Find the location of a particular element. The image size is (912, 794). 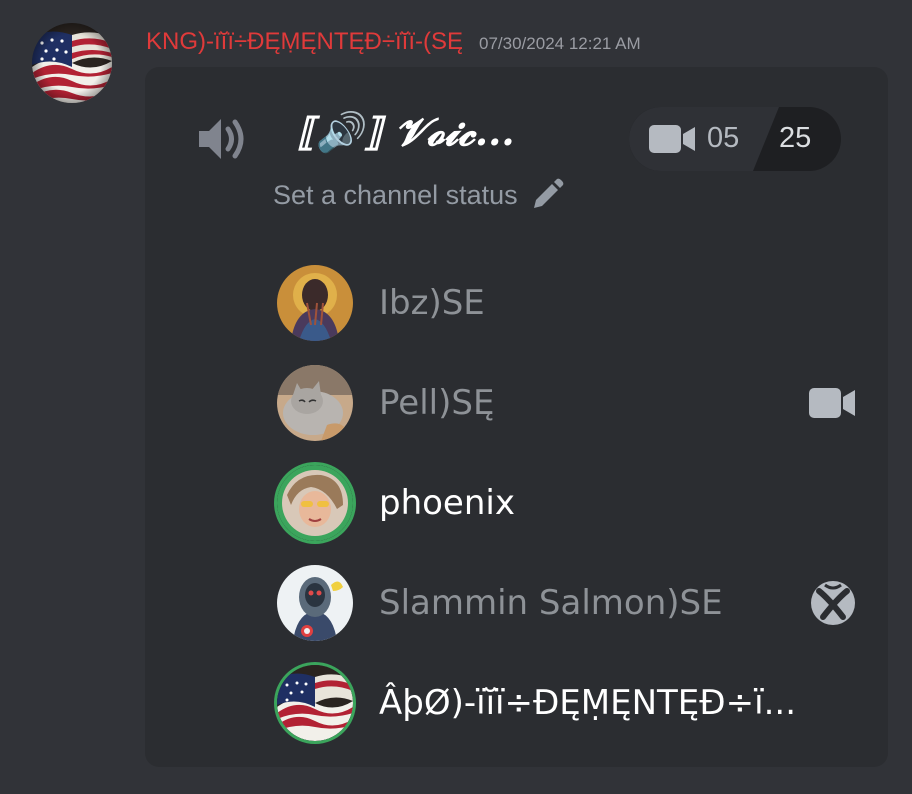

speaker-icon is located at coordinates (221, 139).